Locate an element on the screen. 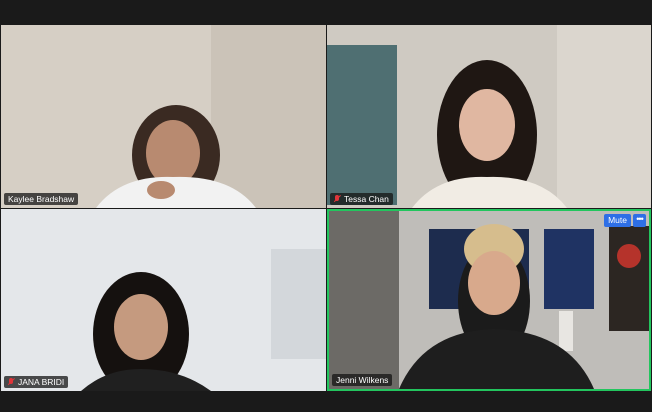 The image size is (652, 412). mute-button: Mute is located at coordinates (617, 220).